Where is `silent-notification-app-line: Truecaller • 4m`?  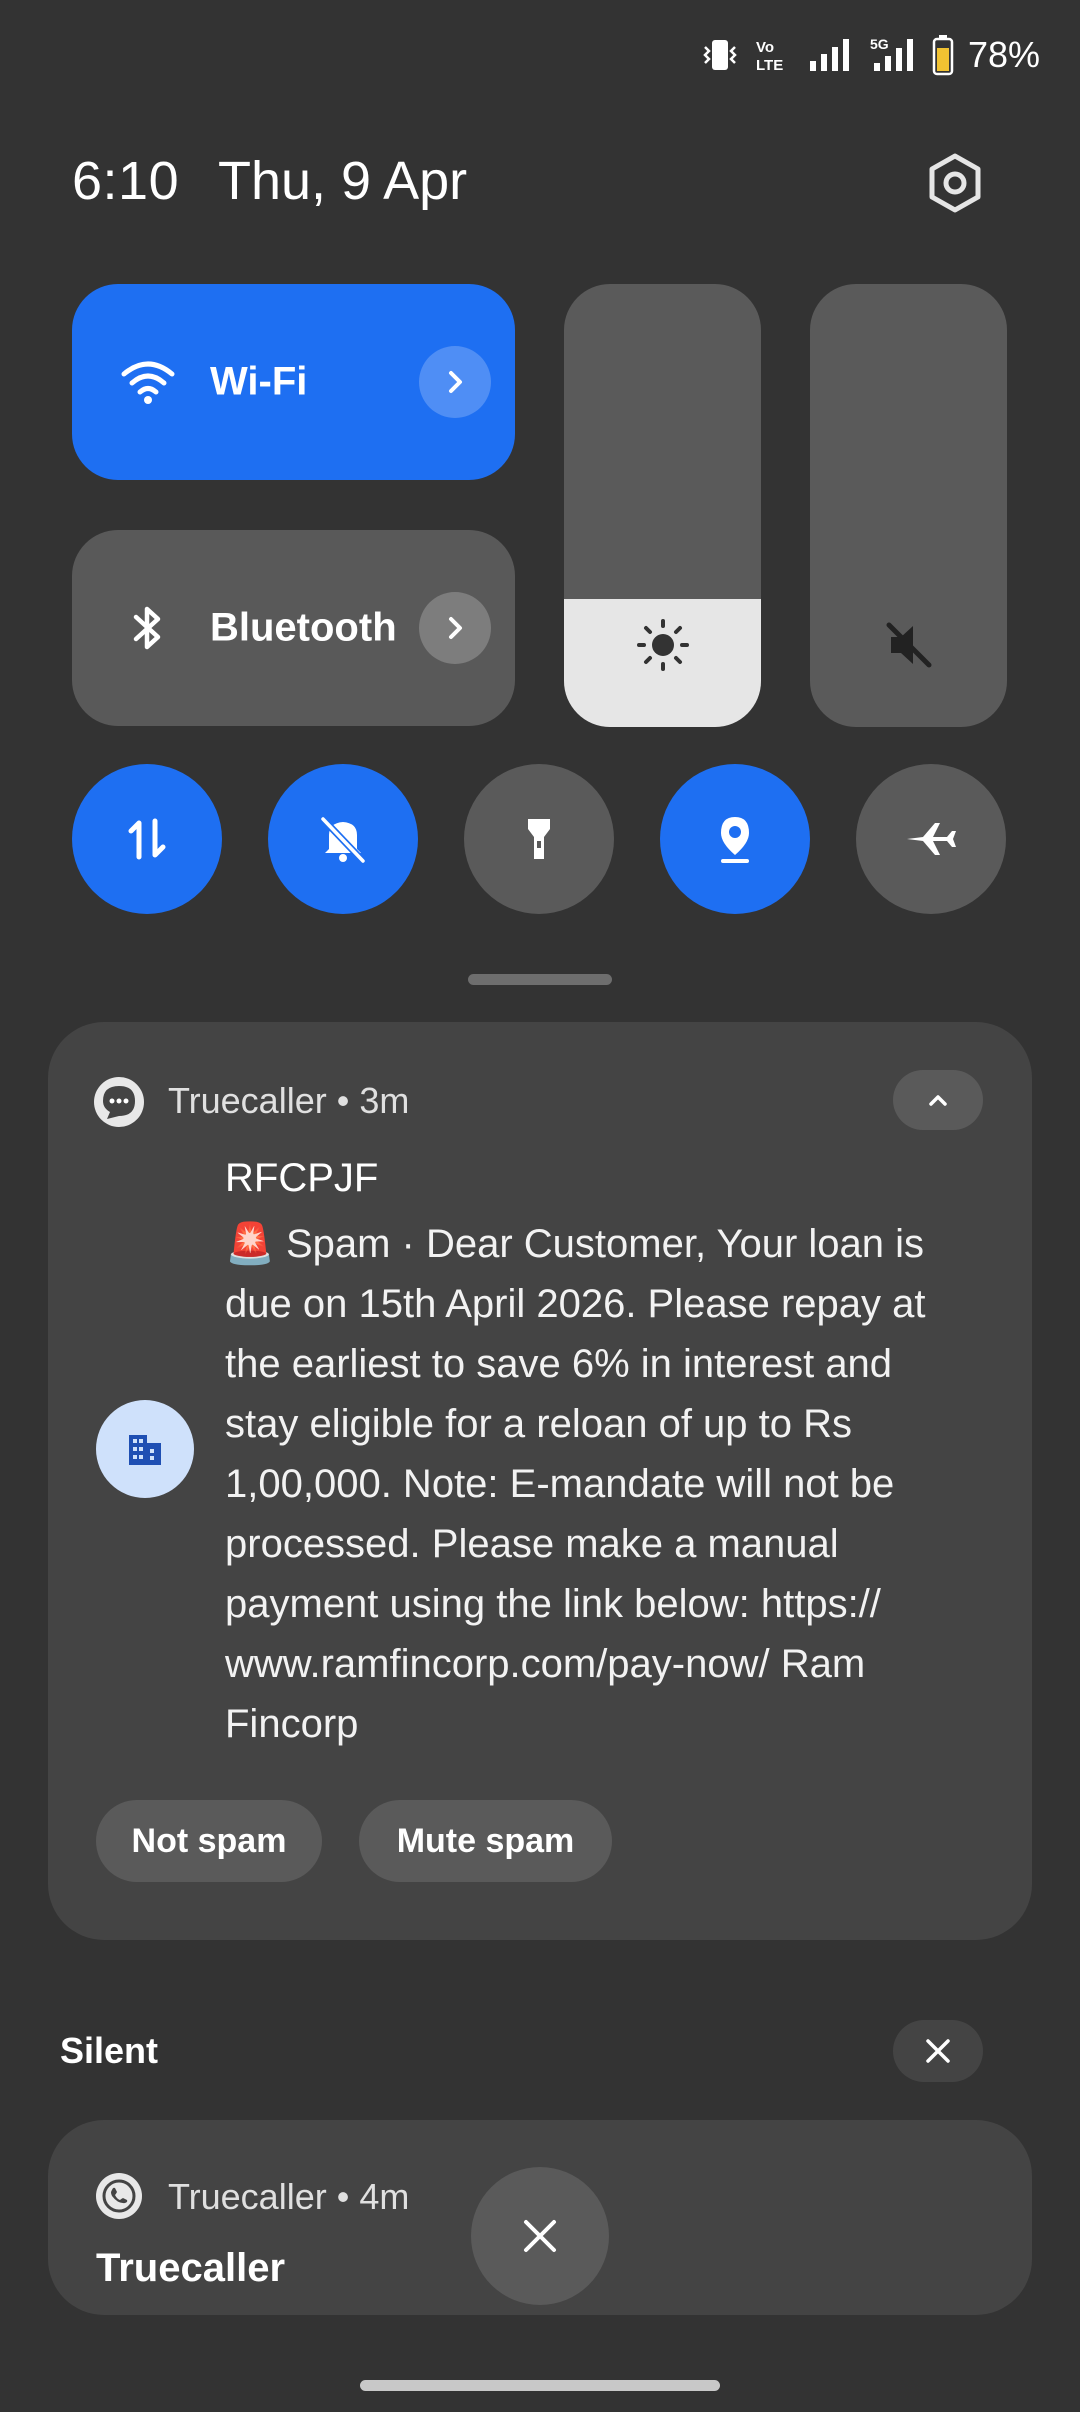 silent-notification-app-line: Truecaller • 4m is located at coordinates (288, 2197).